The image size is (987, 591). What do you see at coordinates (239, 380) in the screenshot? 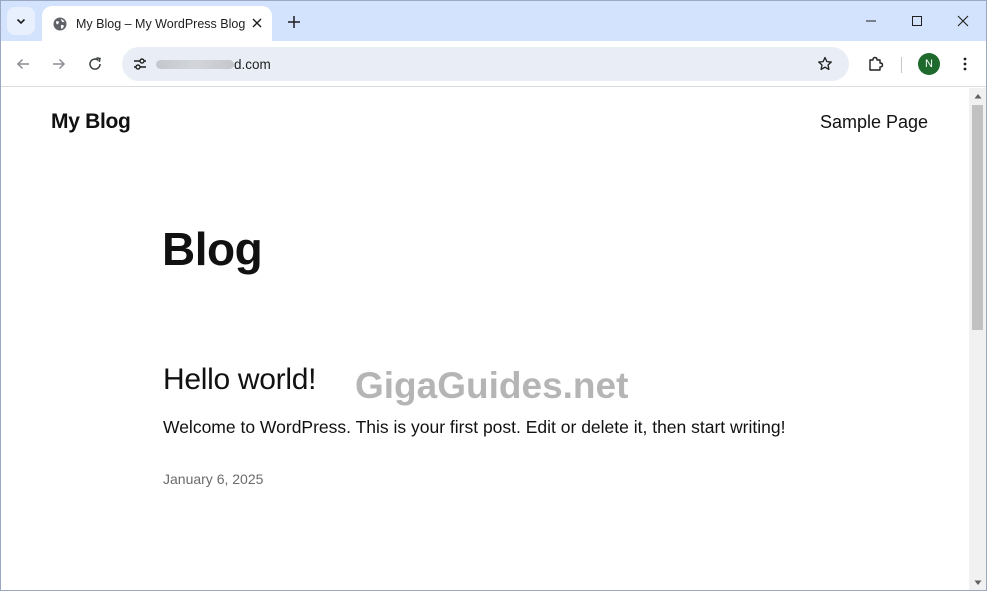
I see `post-title-link: Hello world!` at bounding box center [239, 380].